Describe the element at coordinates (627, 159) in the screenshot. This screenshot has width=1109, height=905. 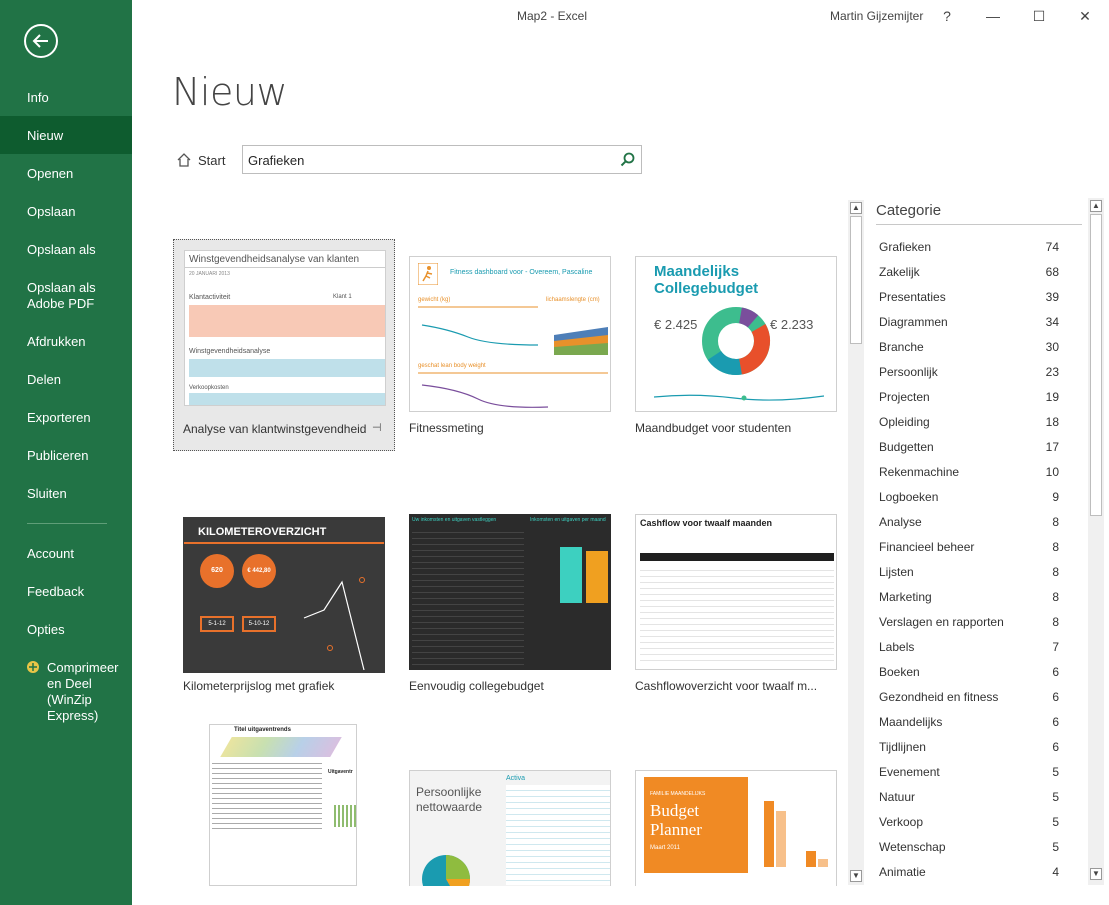
I see `search-icon` at that location.